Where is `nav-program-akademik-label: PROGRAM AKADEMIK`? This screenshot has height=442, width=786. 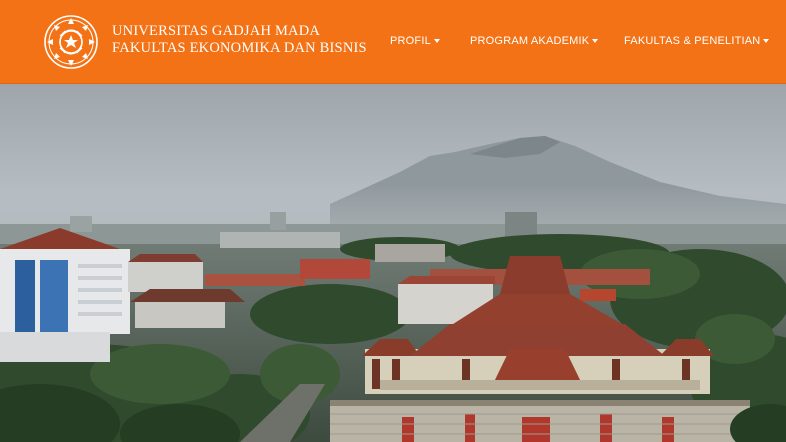
nav-program-akademik-label: PROGRAM AKADEMIK is located at coordinates (530, 41).